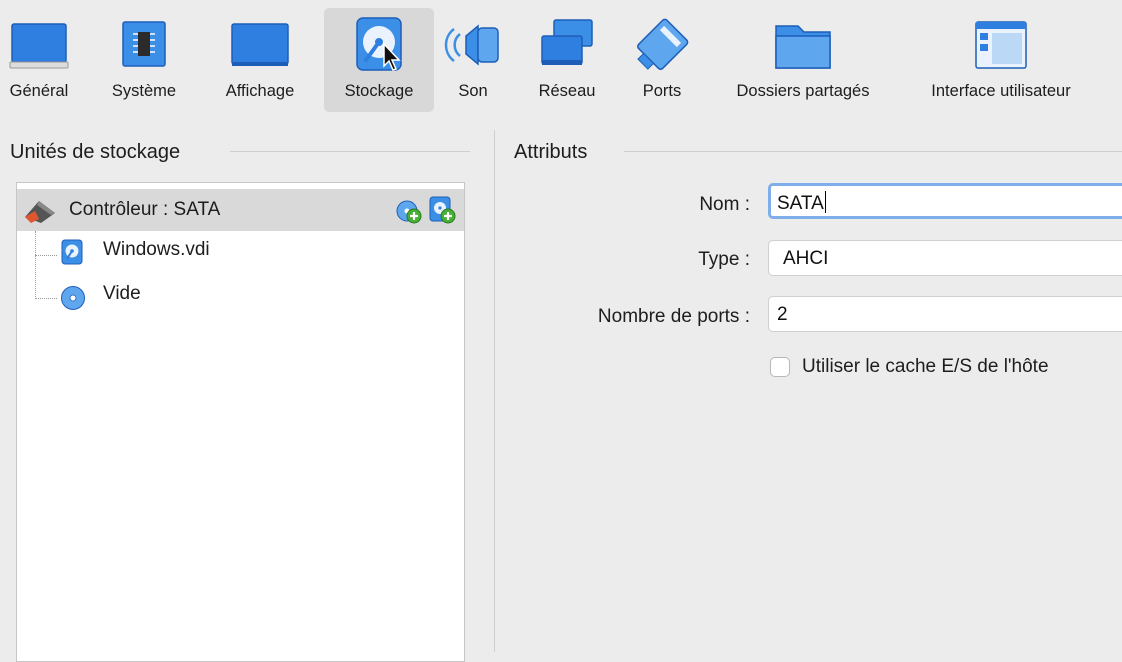  Describe the element at coordinates (144, 91) in the screenshot. I see `tab-system-label: Système` at that location.